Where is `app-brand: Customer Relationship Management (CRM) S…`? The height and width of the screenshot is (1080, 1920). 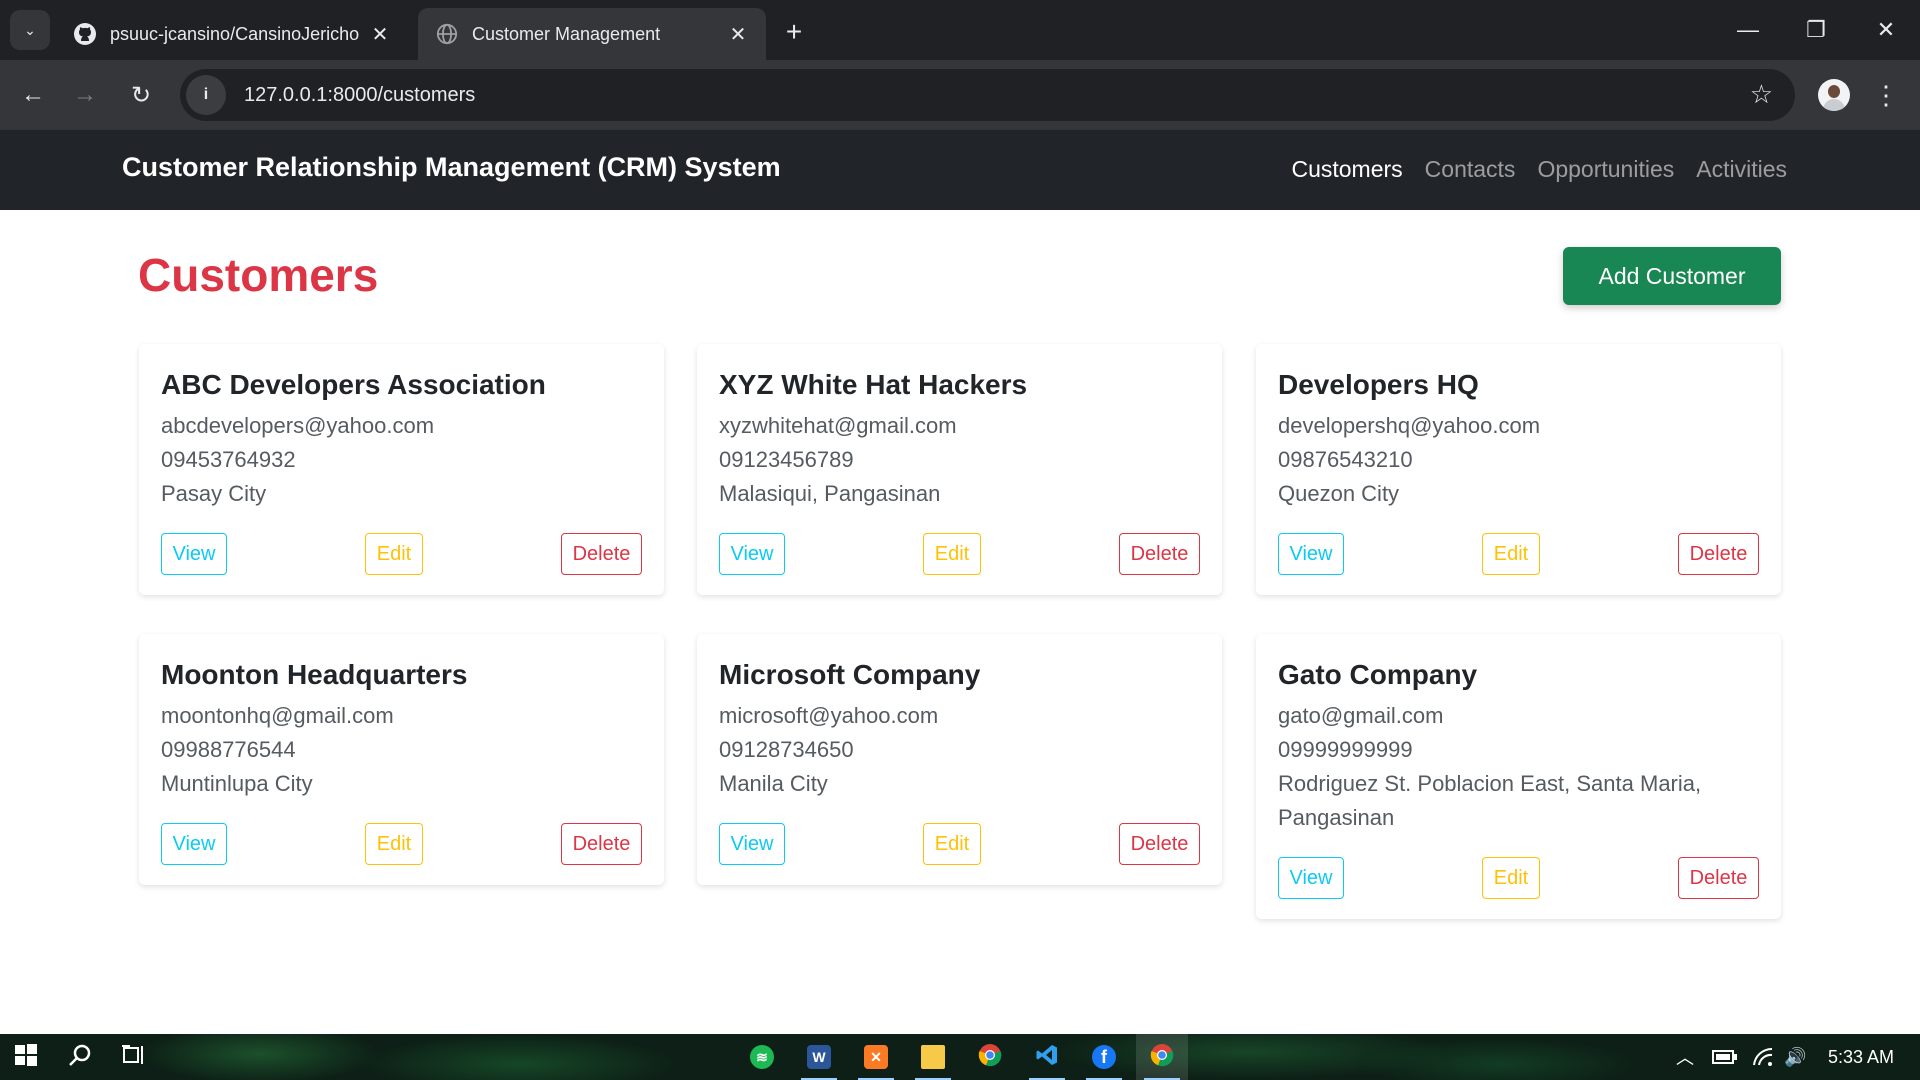 app-brand: Customer Relationship Management (CRM) S… is located at coordinates (451, 167).